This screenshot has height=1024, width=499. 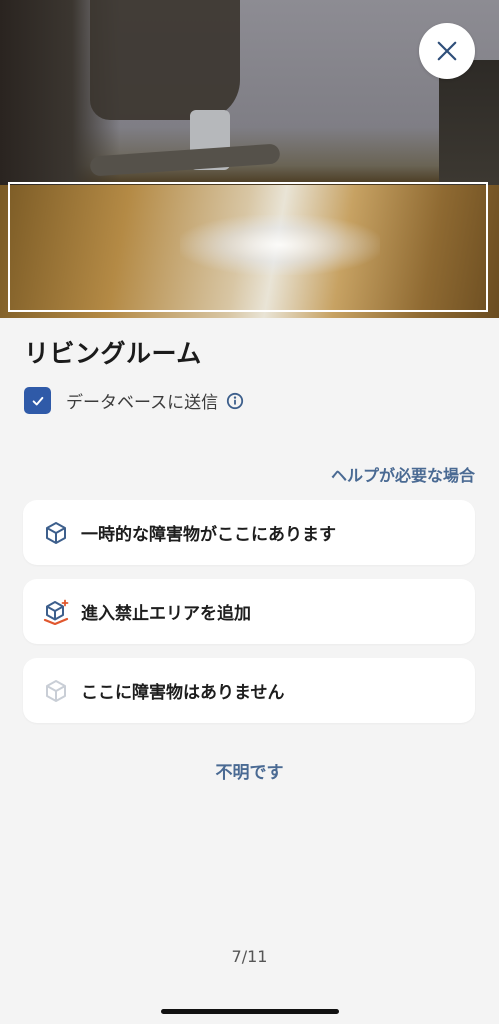 What do you see at coordinates (249, 956) in the screenshot?
I see `page-indicator: 7/11` at bounding box center [249, 956].